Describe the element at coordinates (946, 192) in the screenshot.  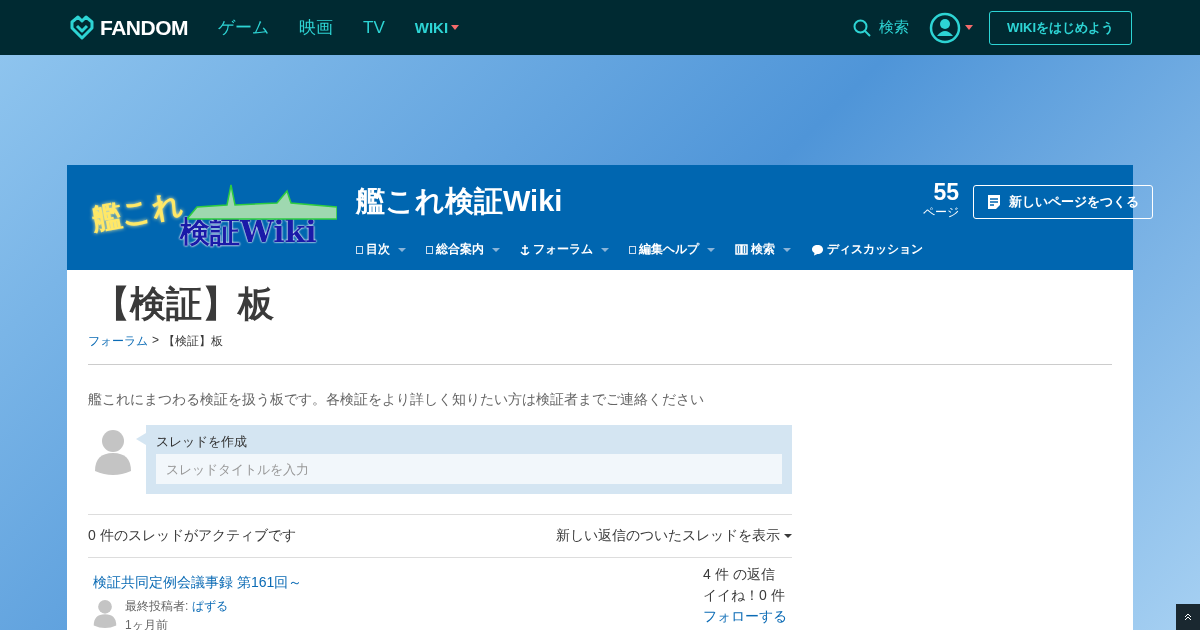
I see `page-count: 55` at that location.